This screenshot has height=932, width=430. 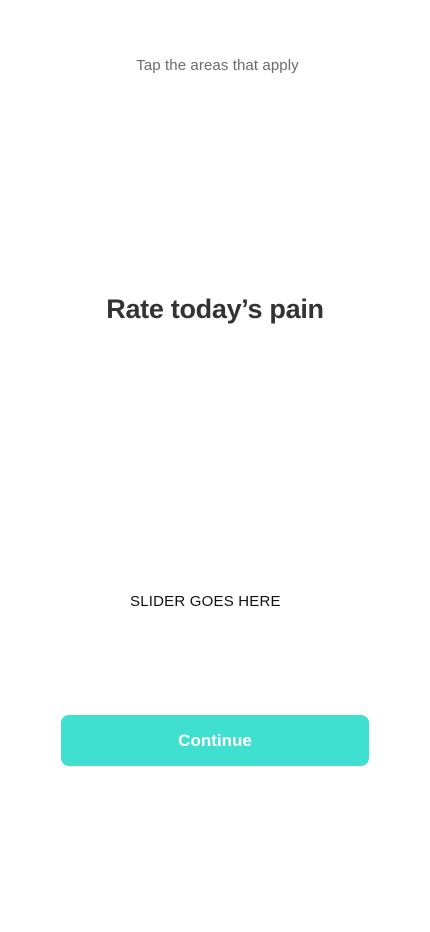 What do you see at coordinates (215, 309) in the screenshot?
I see `page-title: Rate today’s pain` at bounding box center [215, 309].